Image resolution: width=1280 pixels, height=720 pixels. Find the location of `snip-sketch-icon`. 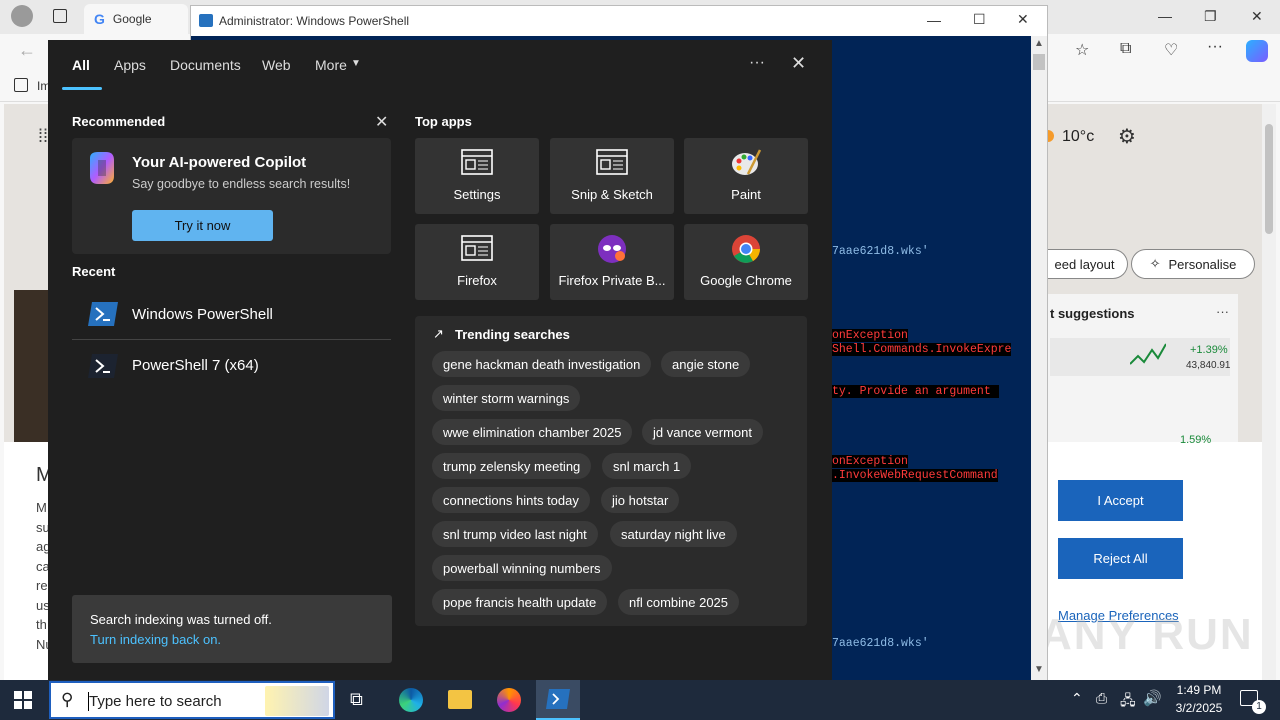

snip-sketch-icon is located at coordinates (612, 162).